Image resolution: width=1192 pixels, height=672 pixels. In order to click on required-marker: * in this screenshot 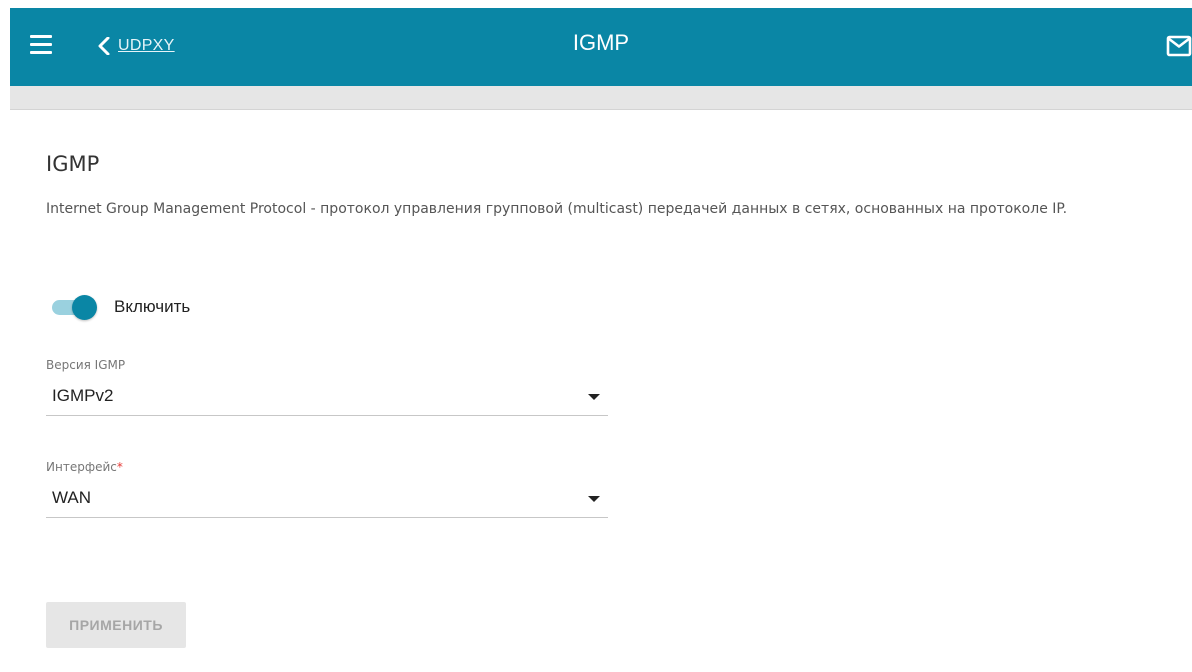, I will do `click(119, 467)`.